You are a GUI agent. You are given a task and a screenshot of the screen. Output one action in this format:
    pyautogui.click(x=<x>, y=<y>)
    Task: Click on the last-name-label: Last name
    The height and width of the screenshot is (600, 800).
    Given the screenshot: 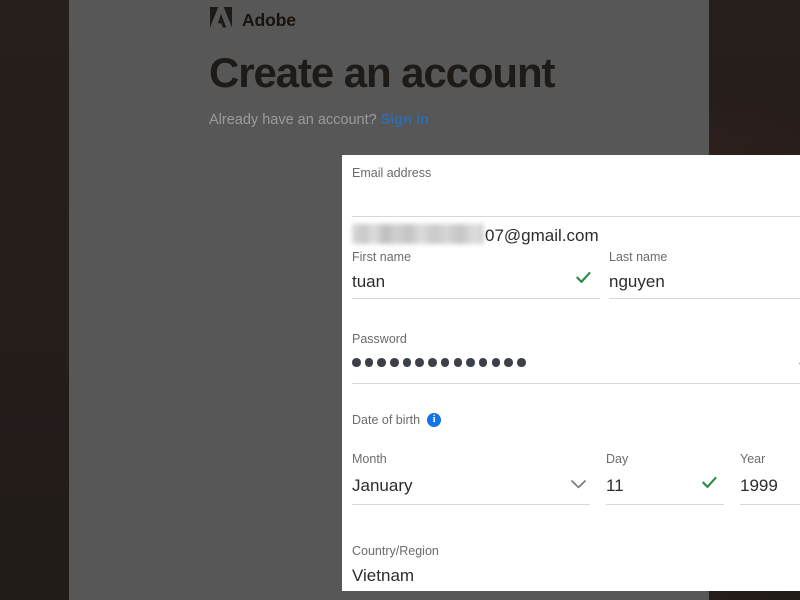 What is the action you would take?
    pyautogui.click(x=638, y=257)
    